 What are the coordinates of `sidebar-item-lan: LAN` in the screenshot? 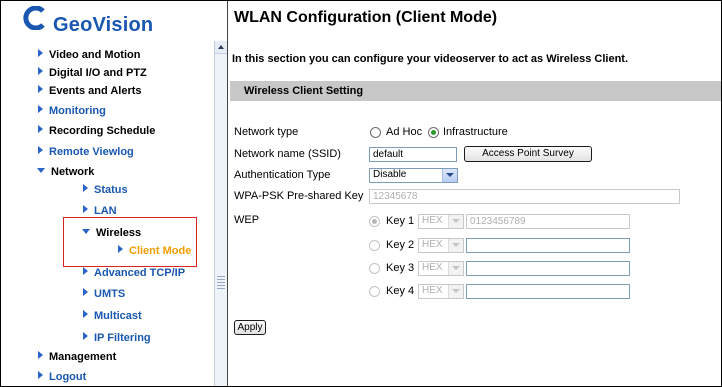 It's located at (100, 211).